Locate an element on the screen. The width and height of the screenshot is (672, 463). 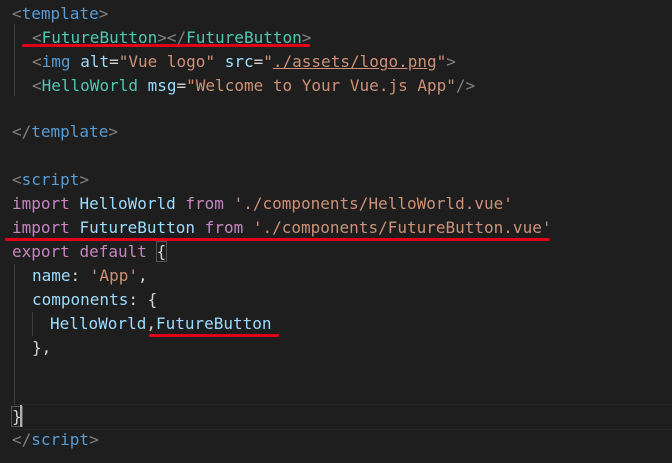
keyword-export: export is located at coordinates (41, 251).